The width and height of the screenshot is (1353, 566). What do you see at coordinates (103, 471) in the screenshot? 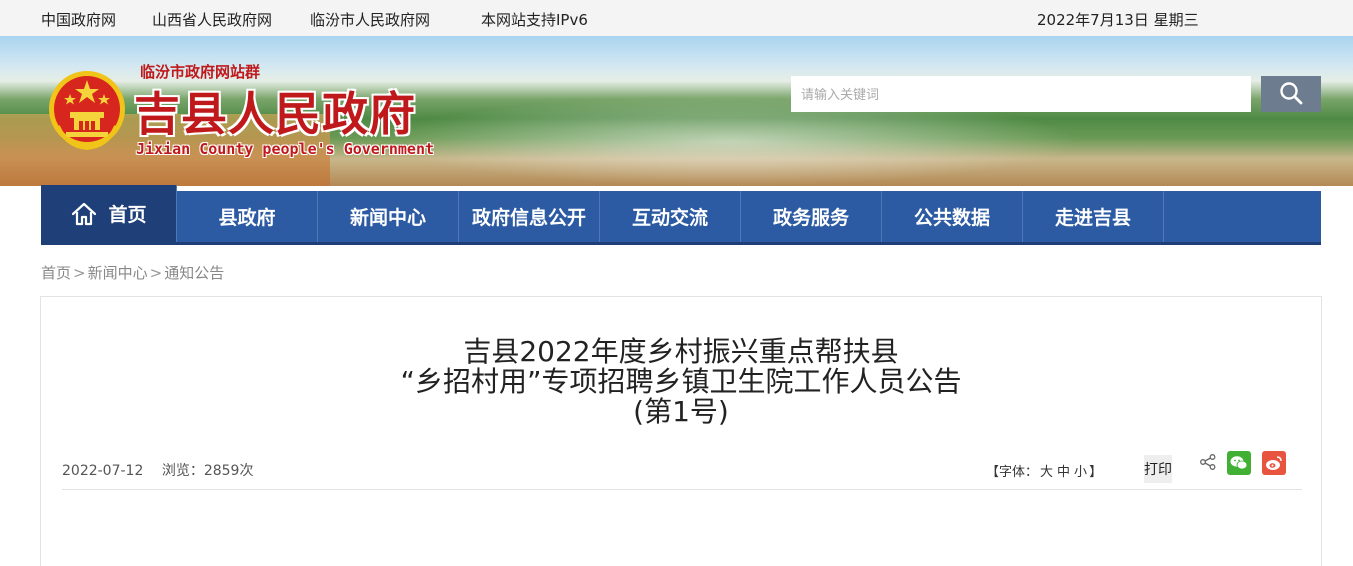
I see `publish-date: 2022-07-12` at bounding box center [103, 471].